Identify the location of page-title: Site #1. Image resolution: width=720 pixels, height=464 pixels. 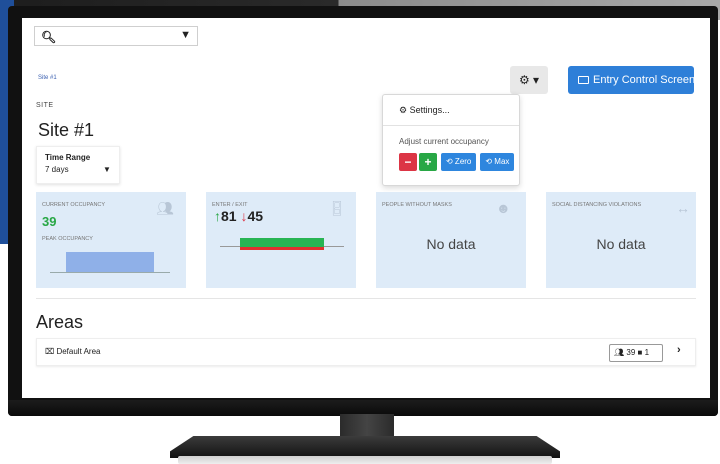
(66, 130).